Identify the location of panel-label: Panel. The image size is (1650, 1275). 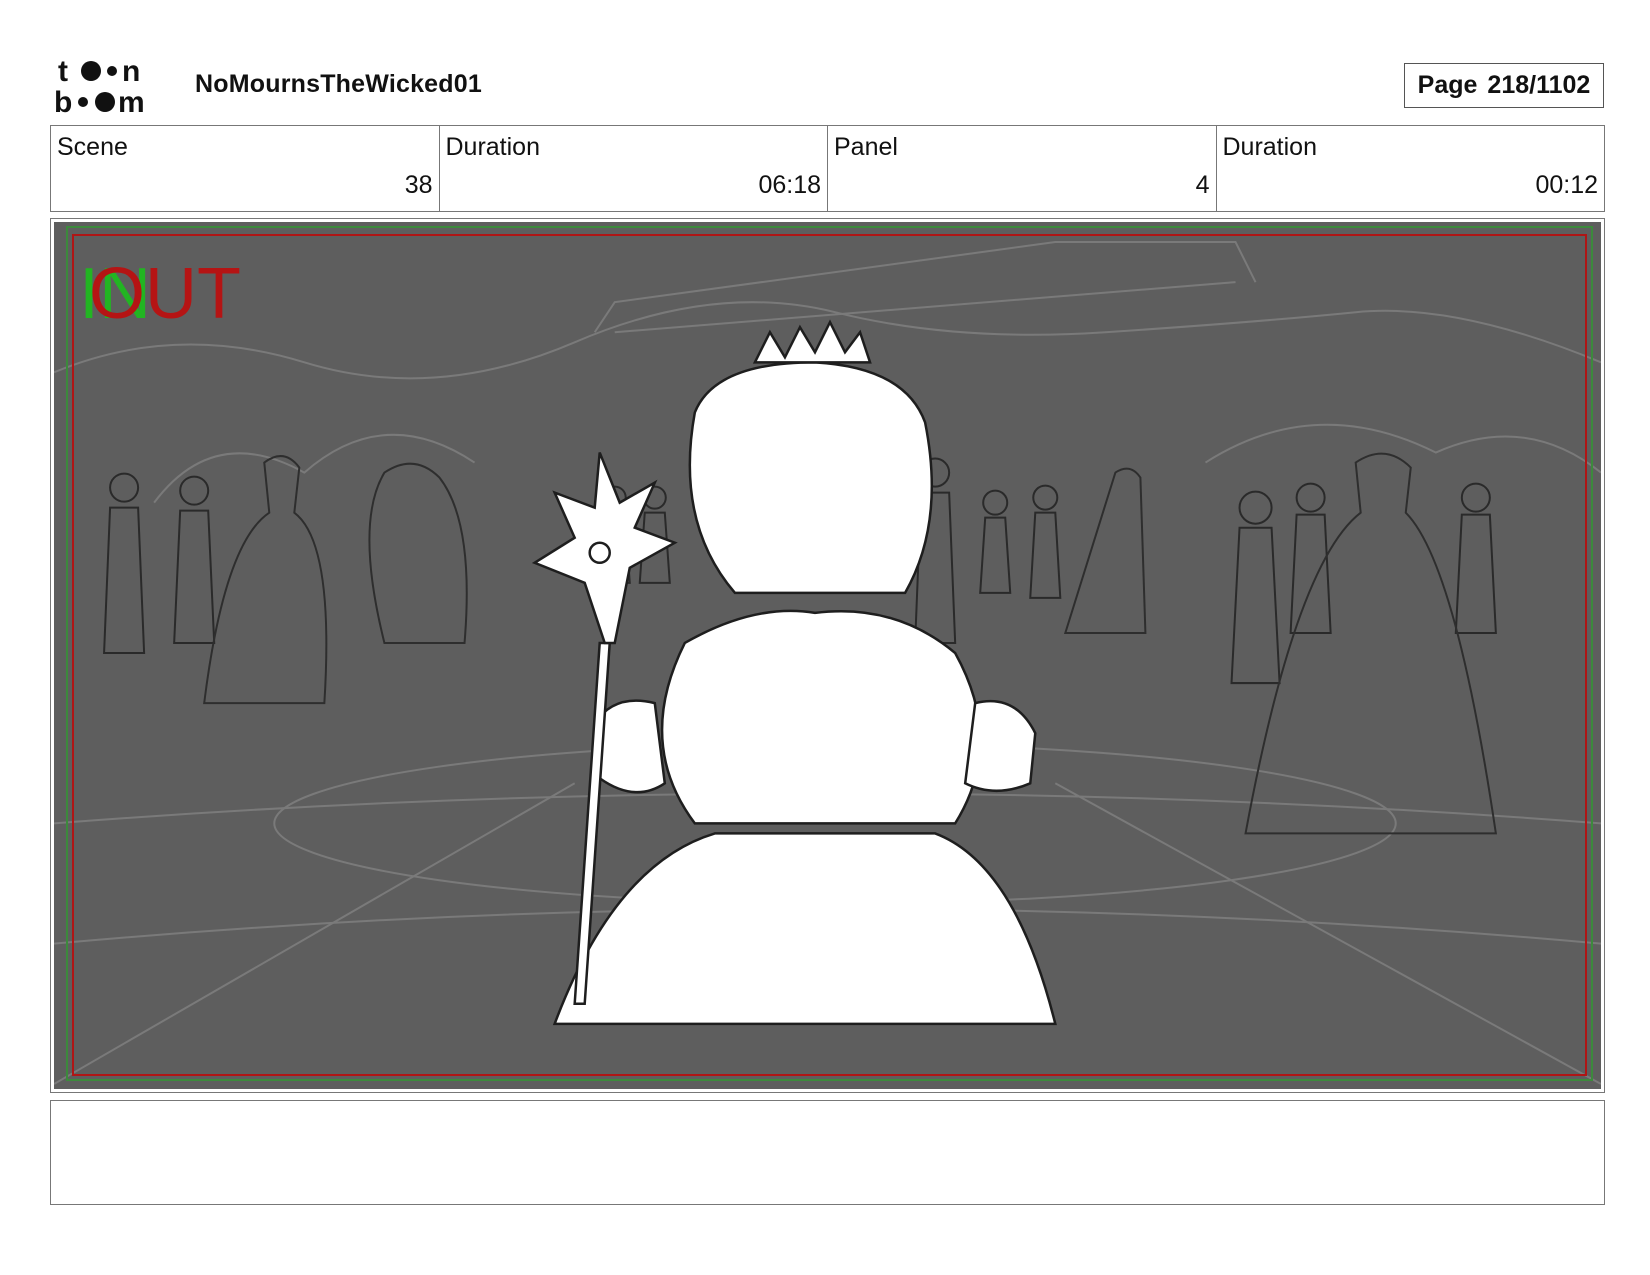
(866, 147).